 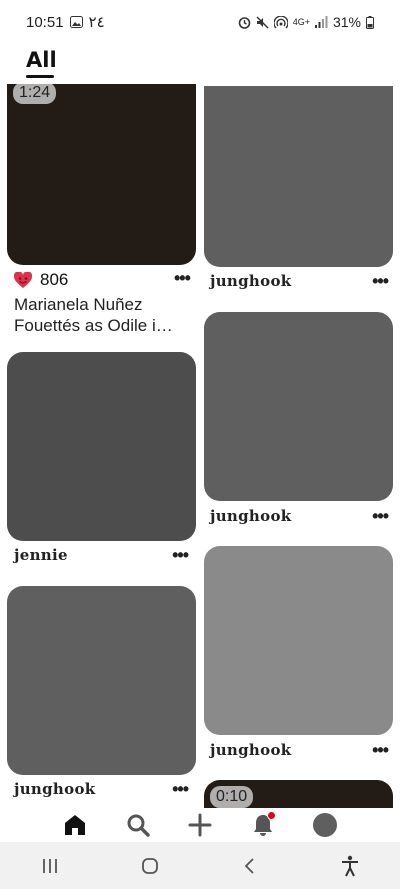 What do you see at coordinates (280, 21) in the screenshot?
I see `hotspot-icon` at bounding box center [280, 21].